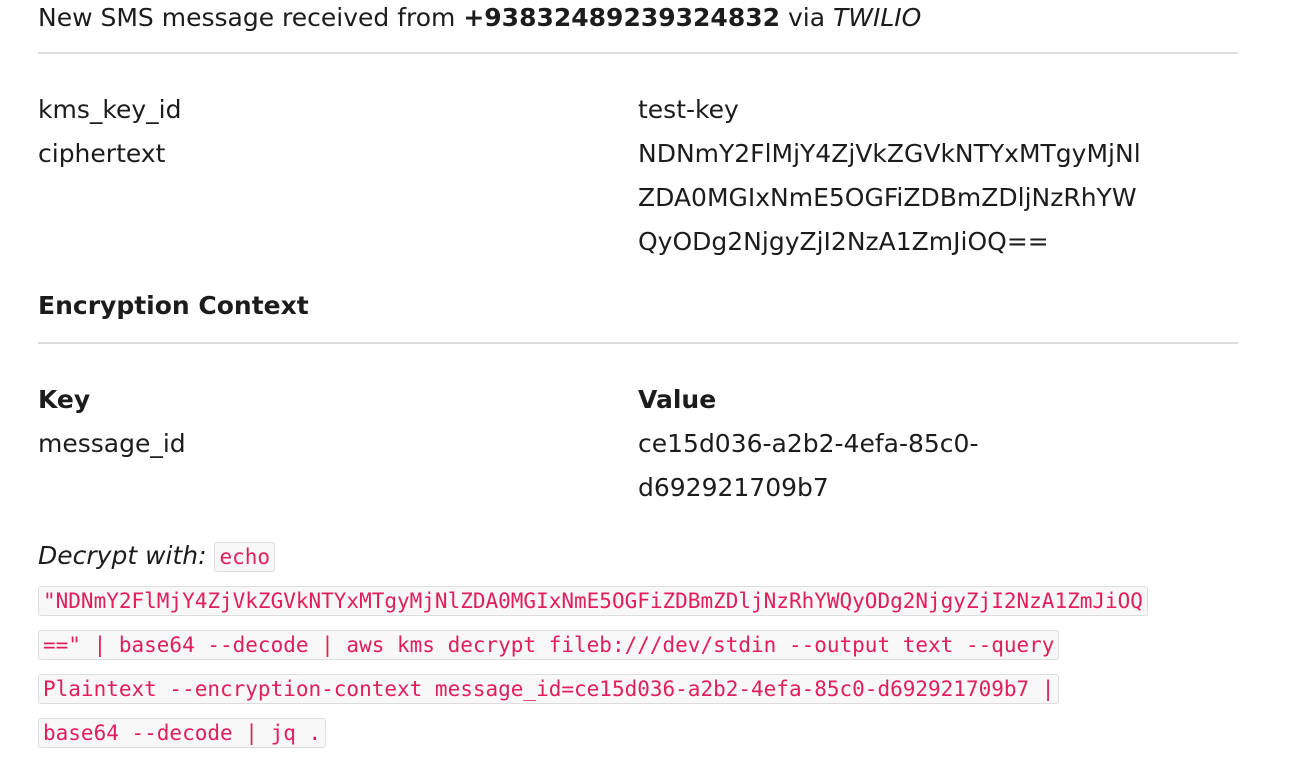  What do you see at coordinates (843, 241) in the screenshot?
I see `ciphertext-line: QyODg2NjgyZjI2NzA1ZmJiOQ==` at bounding box center [843, 241].